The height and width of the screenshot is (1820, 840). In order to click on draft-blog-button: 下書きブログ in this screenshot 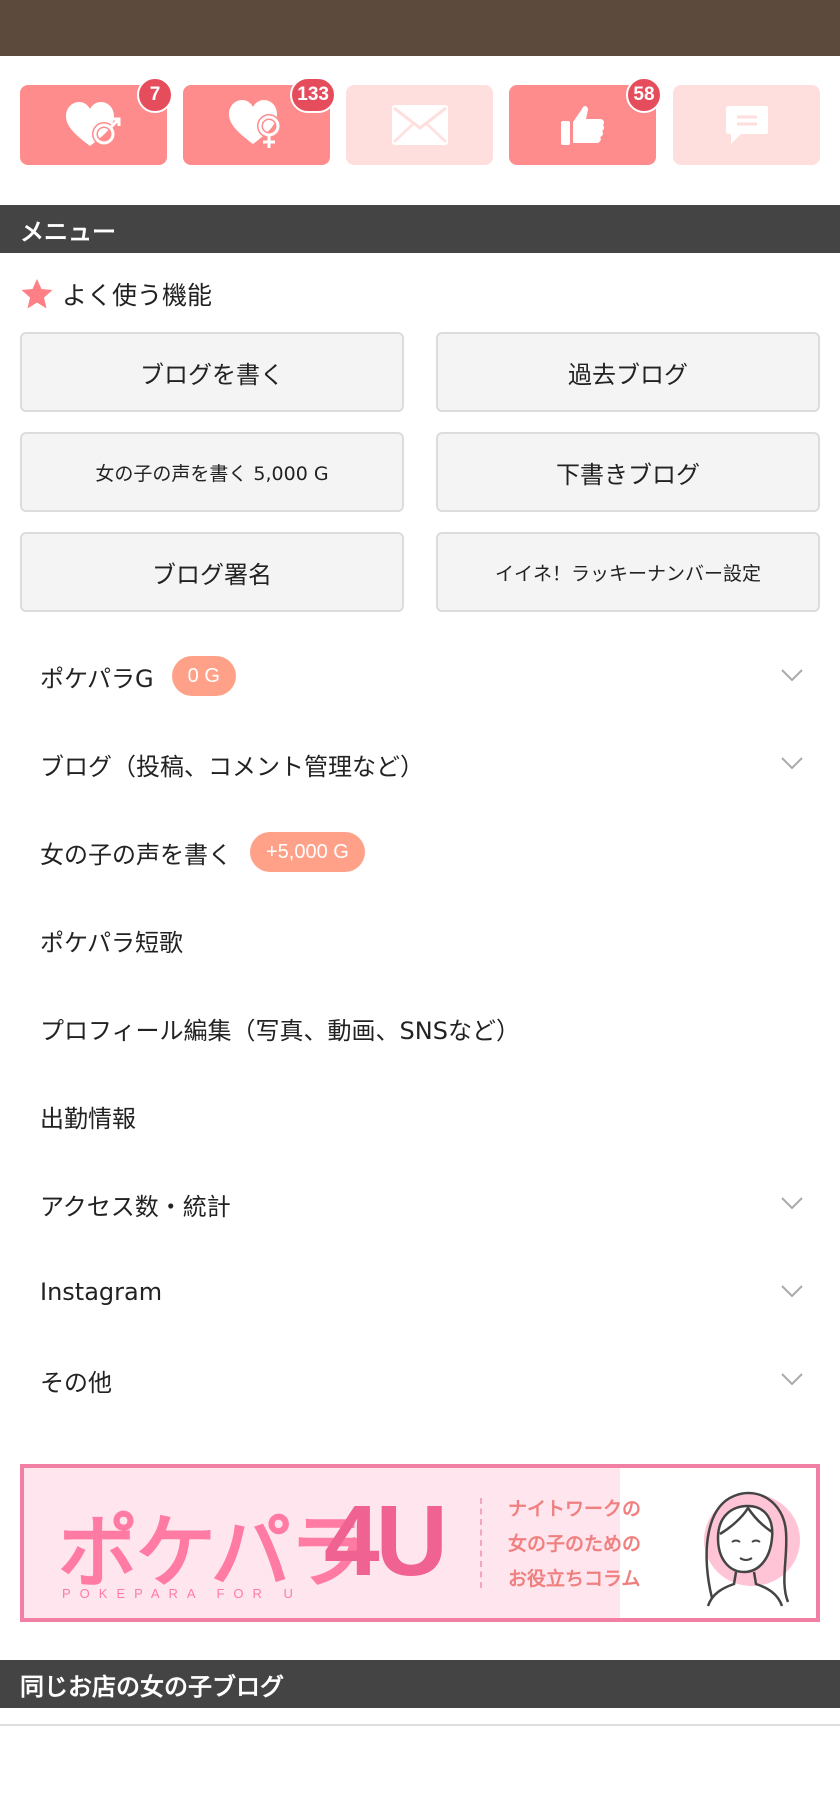, I will do `click(628, 472)`.